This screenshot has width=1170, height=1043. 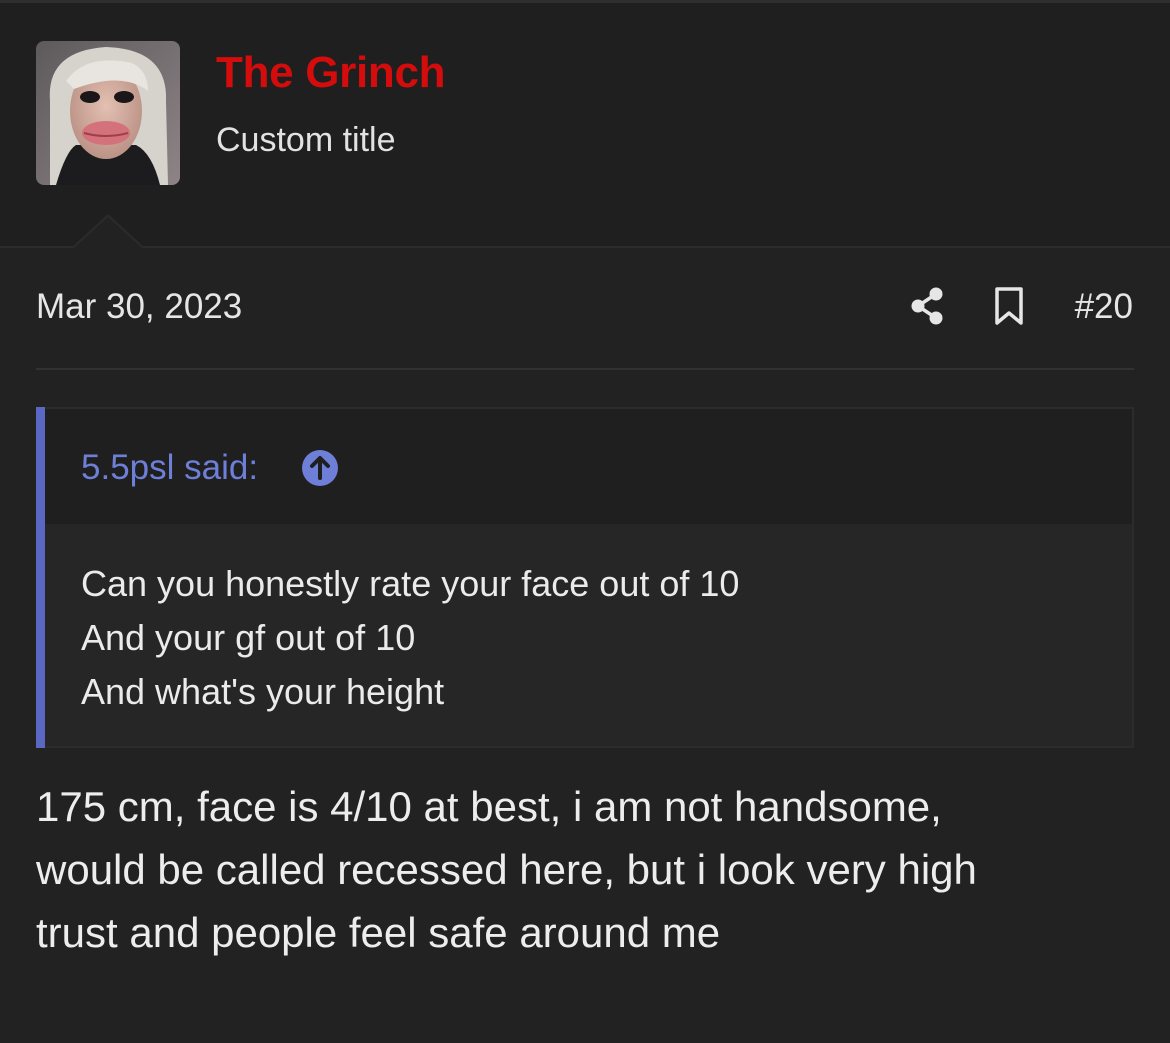 I want to click on post-author-name: The Grinch, so click(x=331, y=73).